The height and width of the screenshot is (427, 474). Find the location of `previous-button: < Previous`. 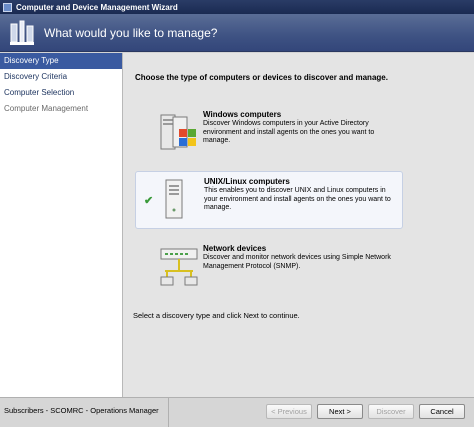

previous-button: < Previous is located at coordinates (289, 411).